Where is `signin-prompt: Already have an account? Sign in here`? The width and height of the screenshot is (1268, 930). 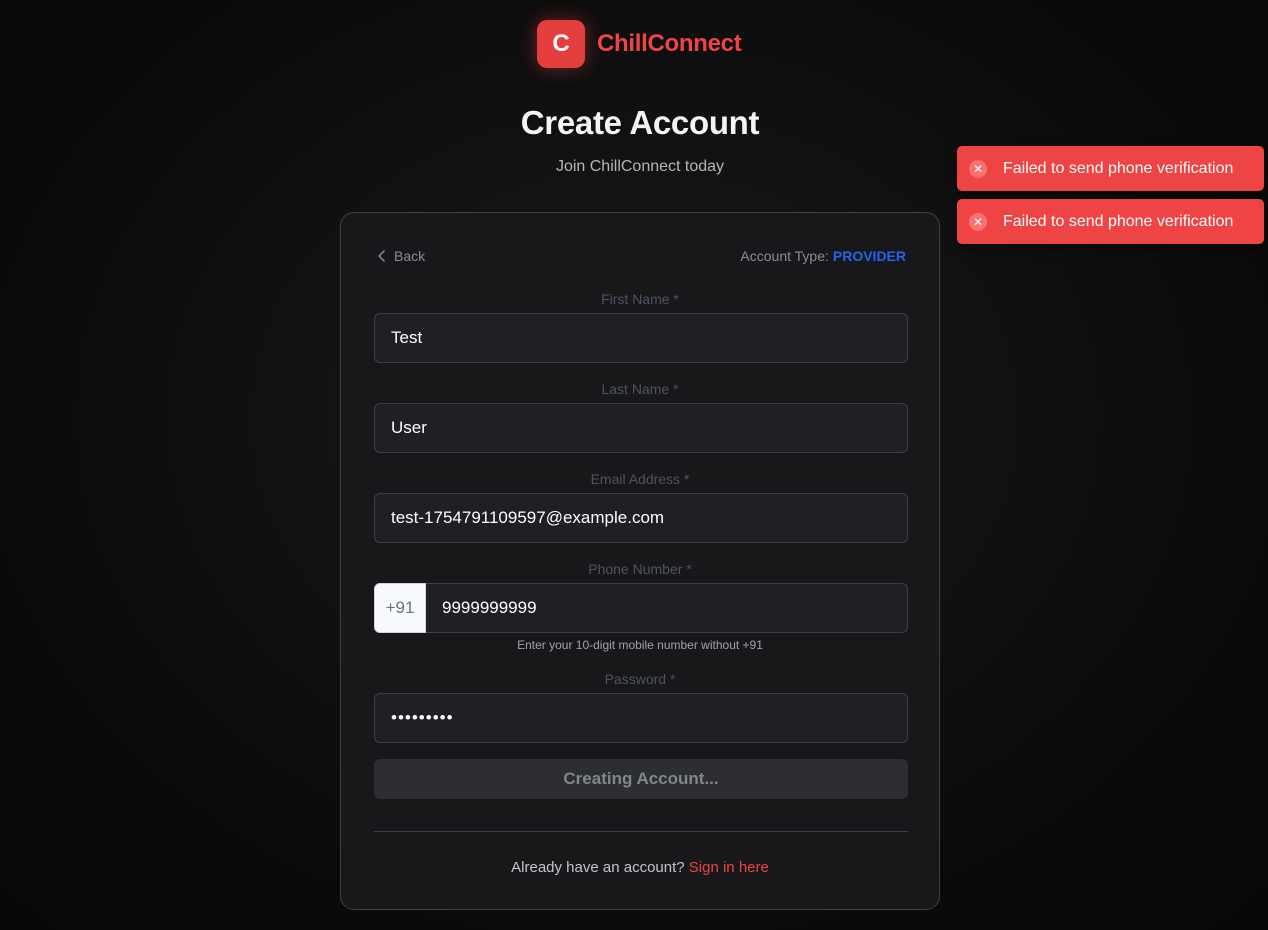
signin-prompt: Already have an account? Sign in here is located at coordinates (640, 867).